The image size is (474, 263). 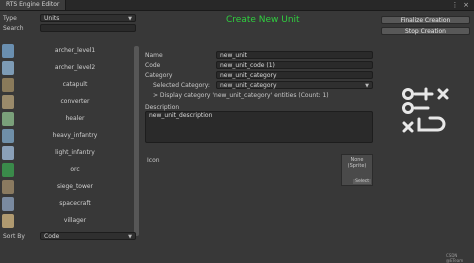 What do you see at coordinates (75, 186) in the screenshot?
I see `unit-list-item-label: siege_tower` at bounding box center [75, 186].